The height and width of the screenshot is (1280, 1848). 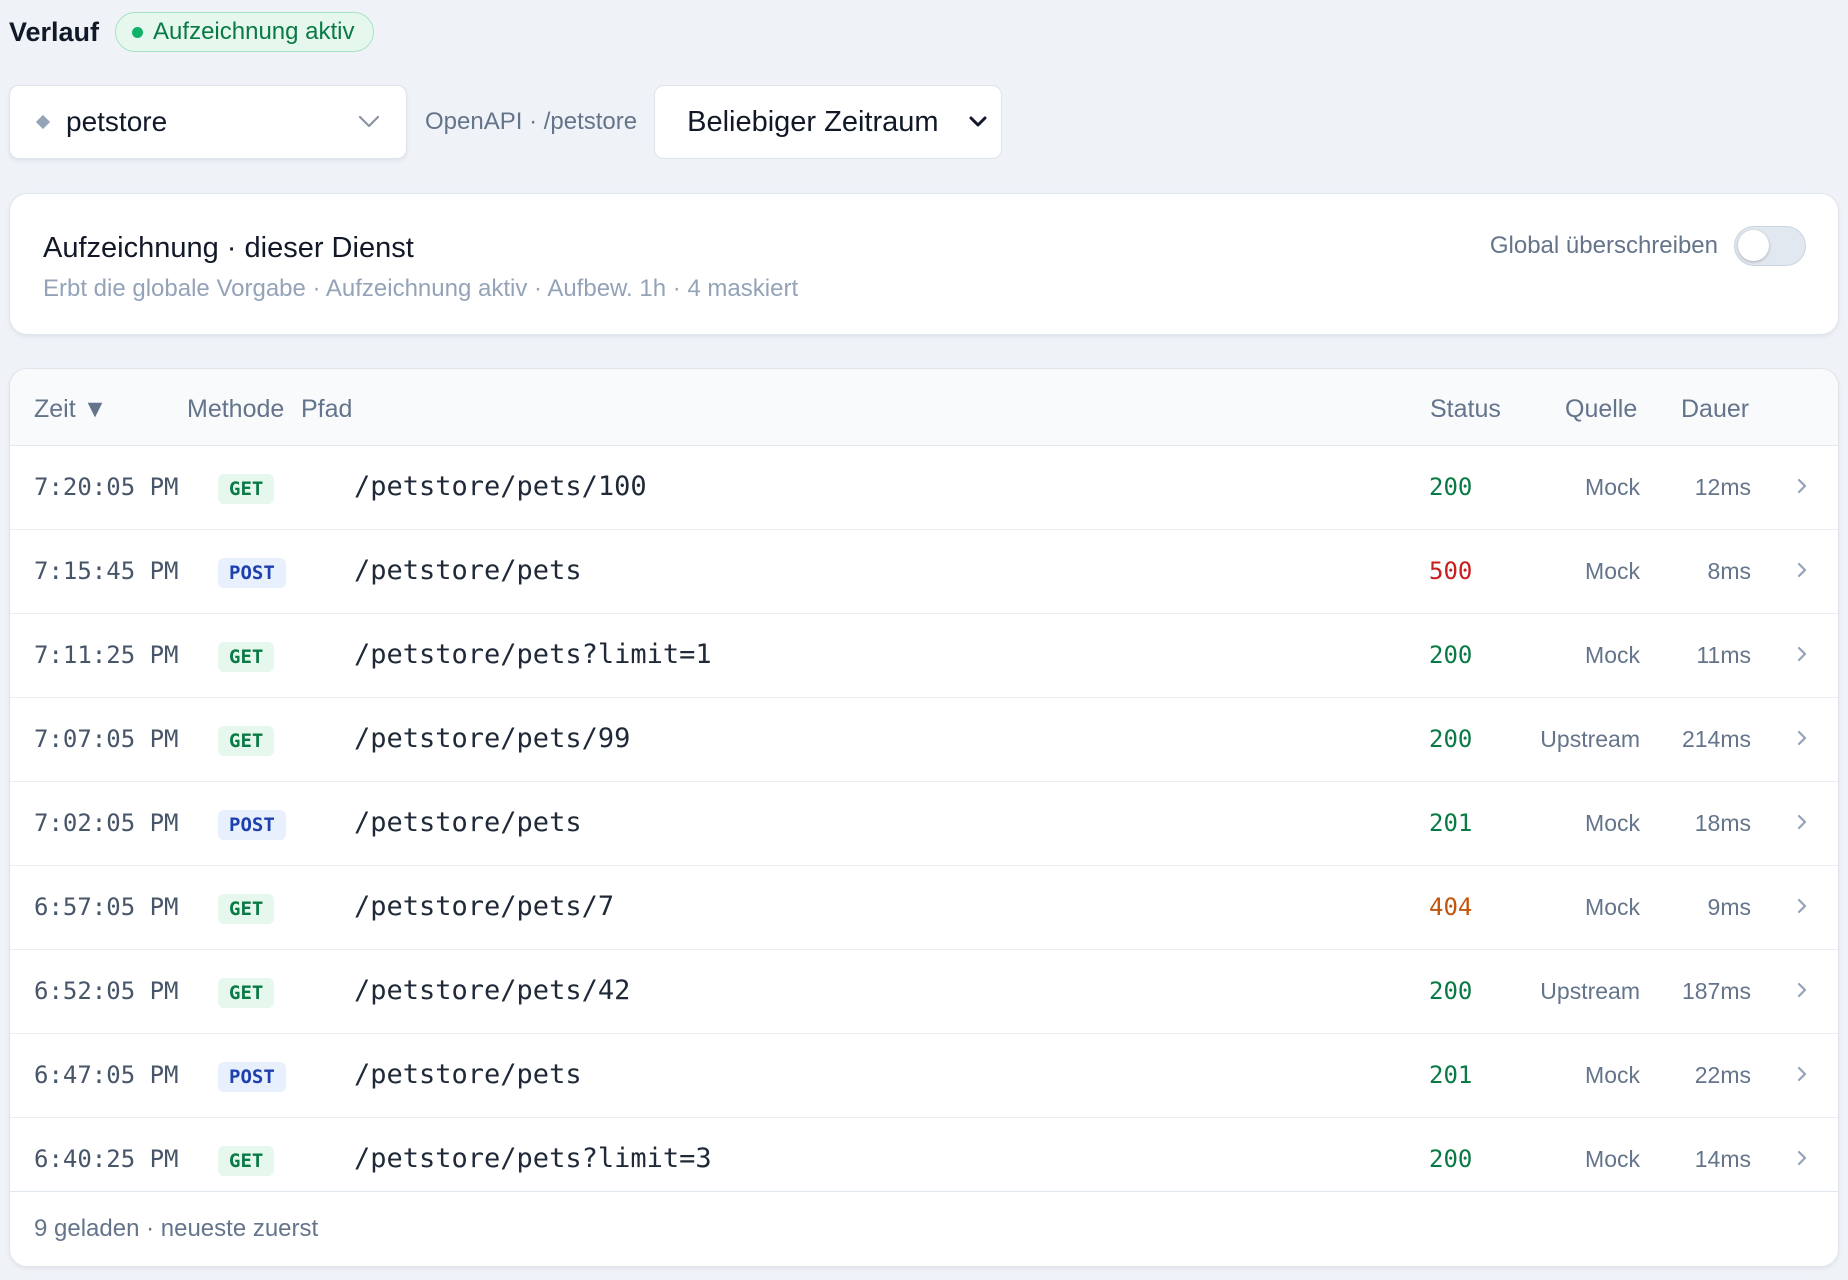 I want to click on table-header: Zeit ▼ Methode Pfad Status Quelle Dauer, so click(x=924, y=407).